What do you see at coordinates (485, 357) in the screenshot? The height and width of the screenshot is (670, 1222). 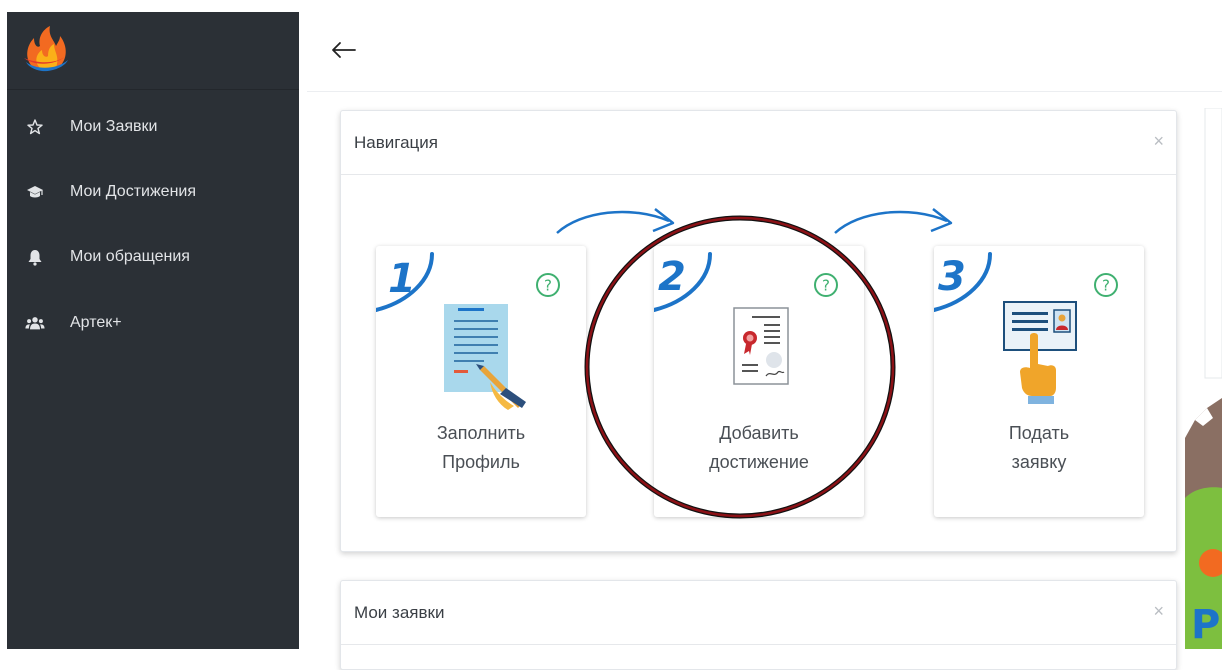 I see `profile-form-icon` at bounding box center [485, 357].